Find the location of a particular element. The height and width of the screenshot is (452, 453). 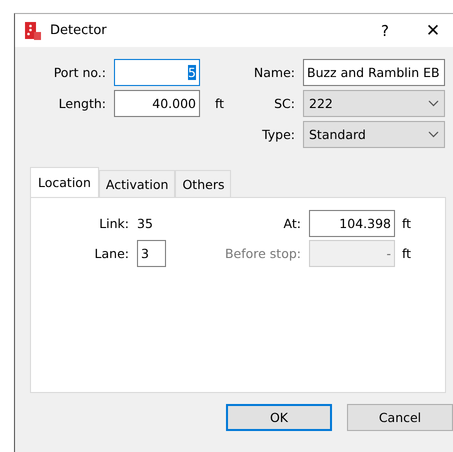

field-label: Lane: is located at coordinates (111, 253).